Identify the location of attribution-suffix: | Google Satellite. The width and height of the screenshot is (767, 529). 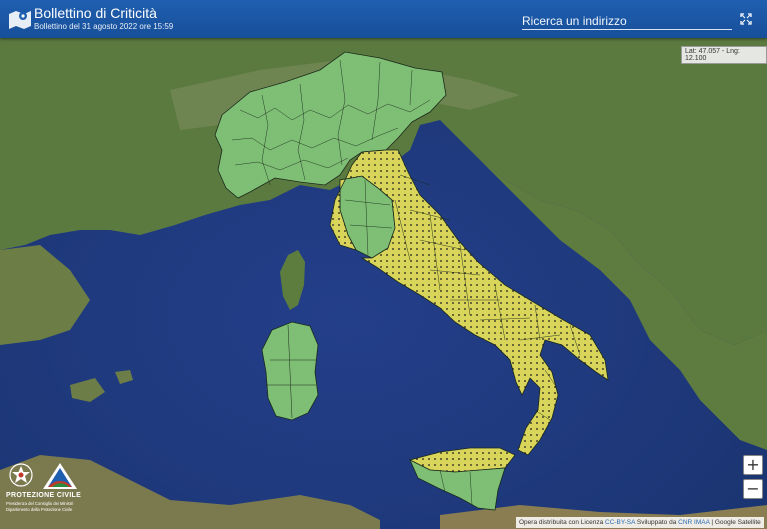
(736, 522).